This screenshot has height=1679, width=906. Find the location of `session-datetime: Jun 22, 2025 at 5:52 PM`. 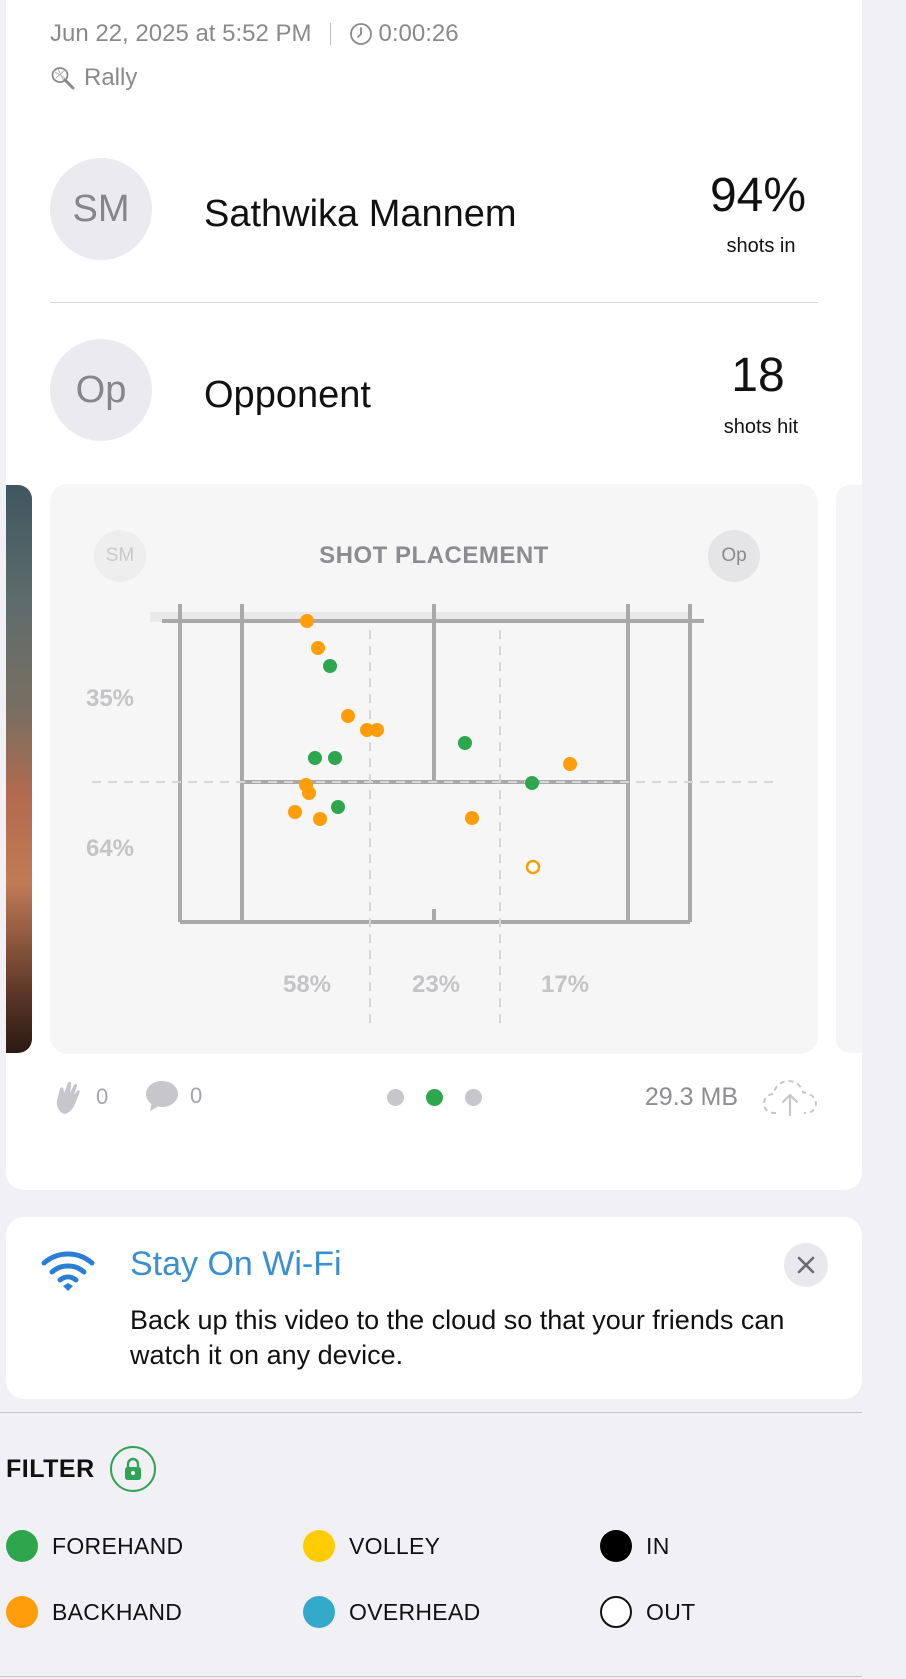

session-datetime: Jun 22, 2025 at 5:52 PM is located at coordinates (181, 33).